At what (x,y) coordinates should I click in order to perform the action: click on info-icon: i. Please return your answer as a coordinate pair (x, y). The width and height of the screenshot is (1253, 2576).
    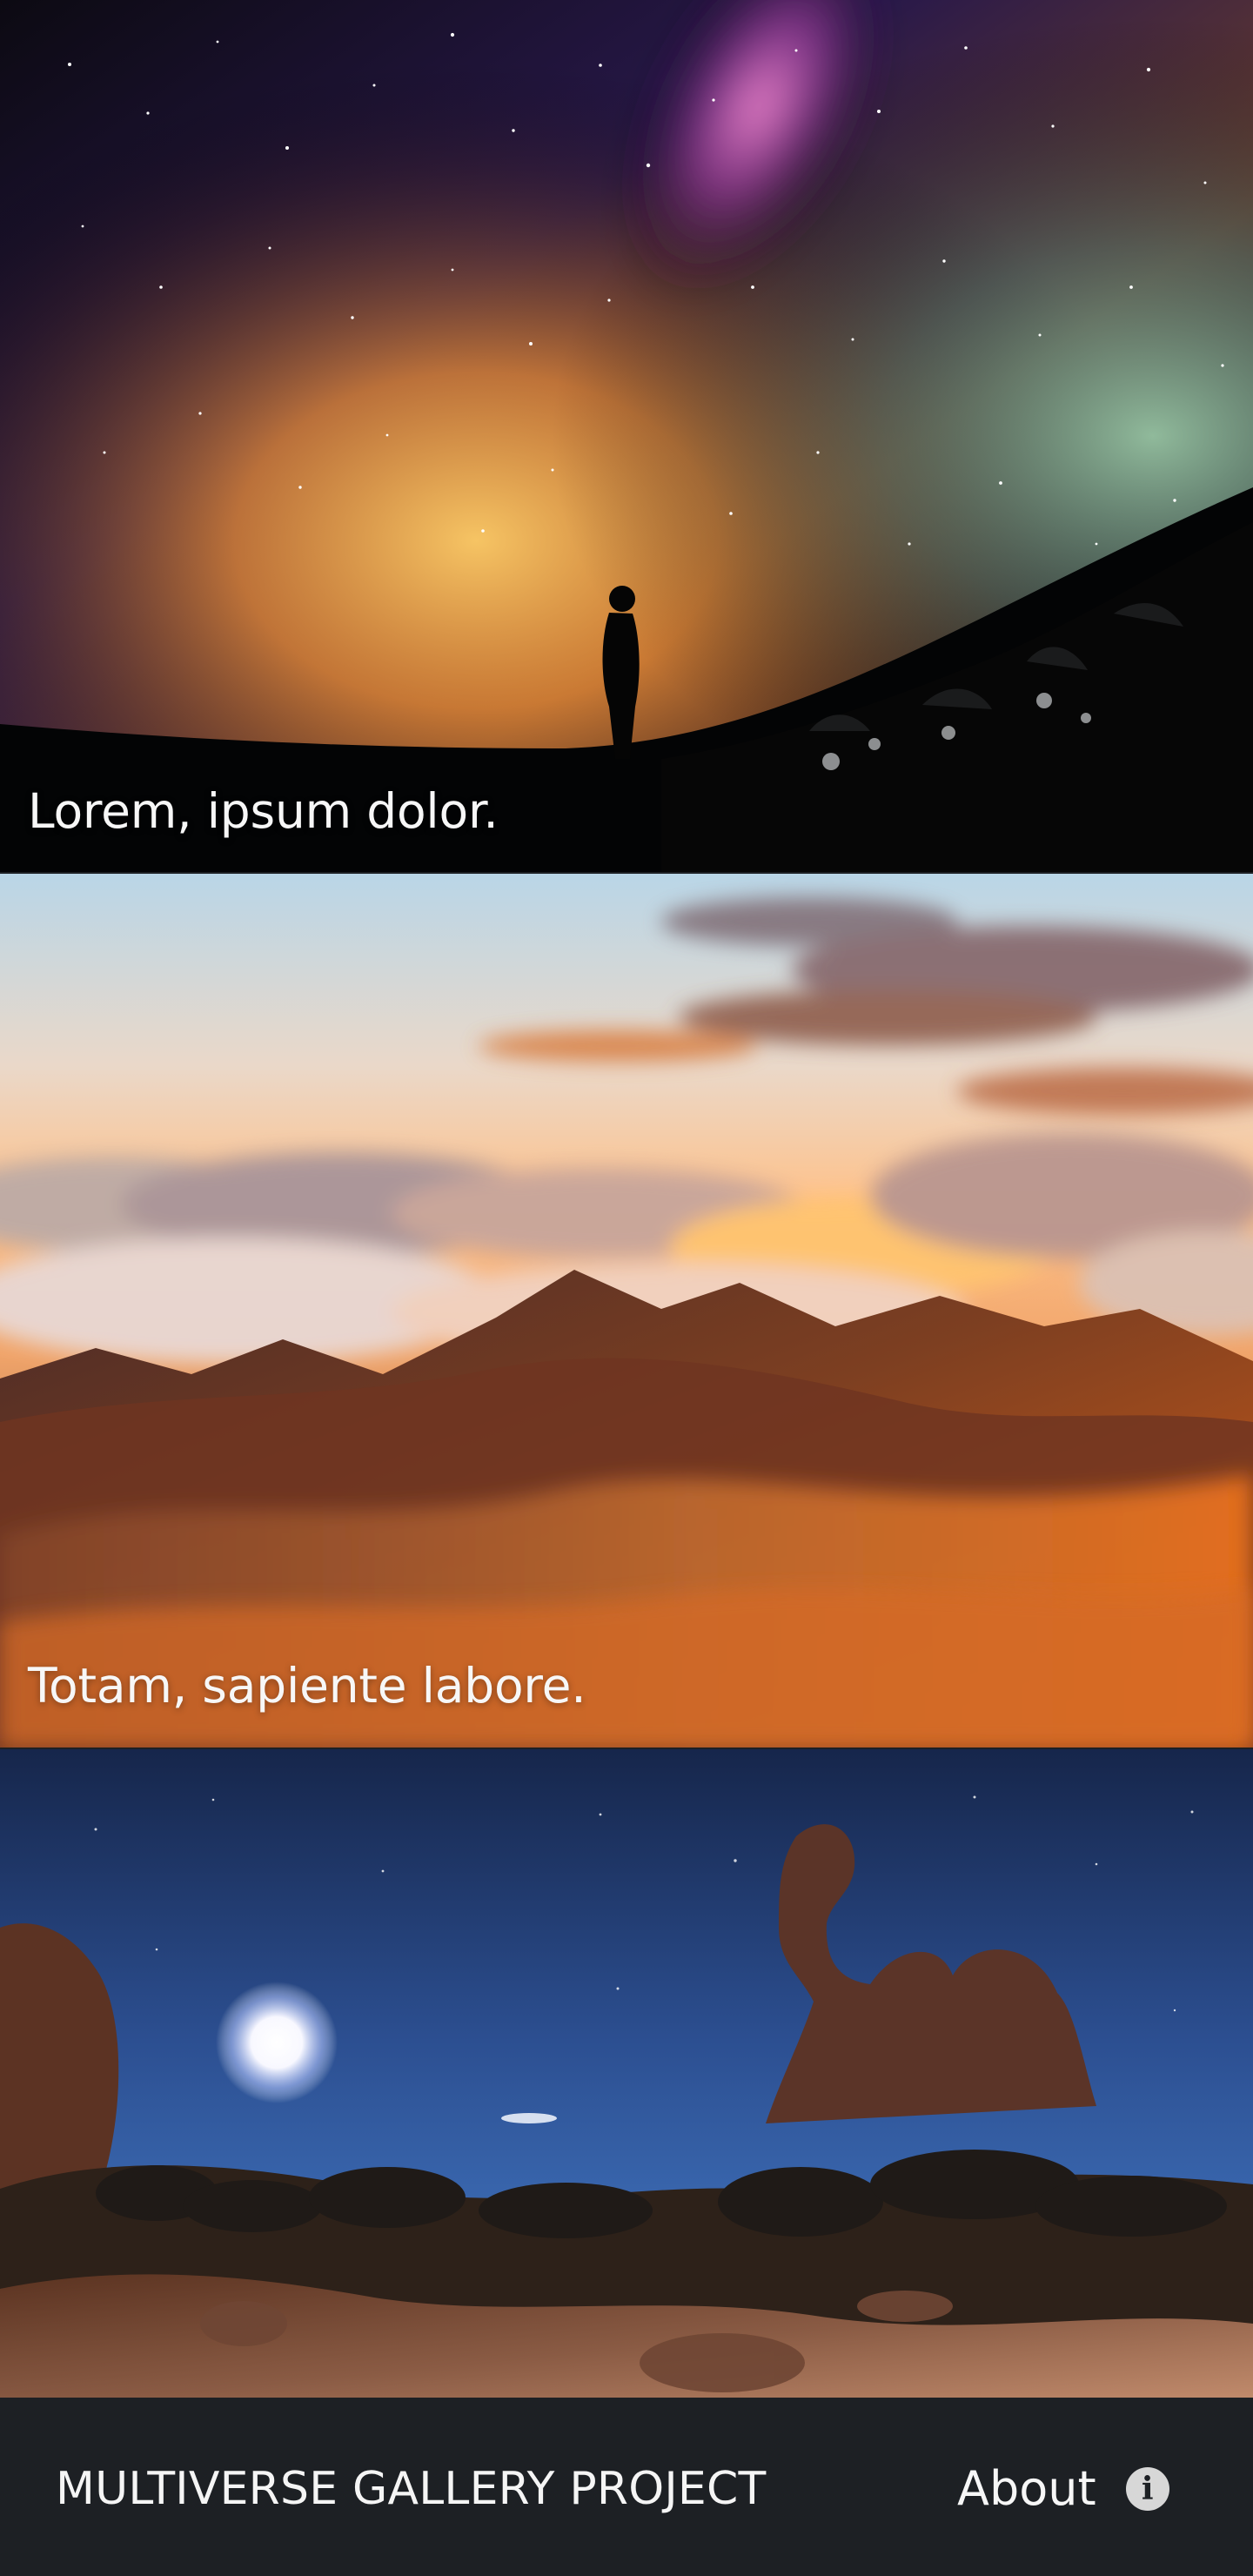
    Looking at the image, I should click on (1147, 2489).